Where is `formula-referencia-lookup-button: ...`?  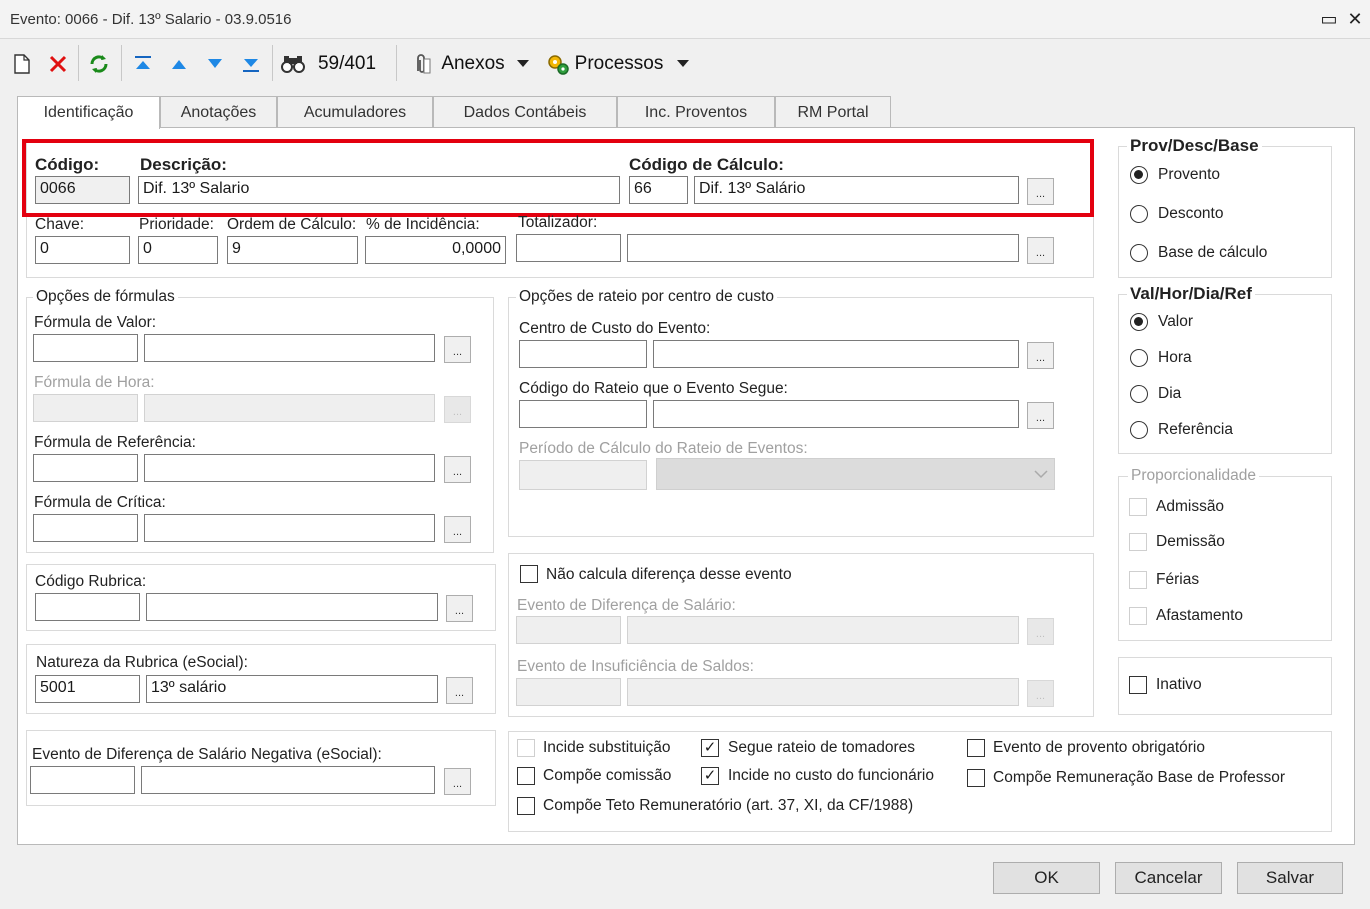
formula-referencia-lookup-button: ... is located at coordinates (457, 469).